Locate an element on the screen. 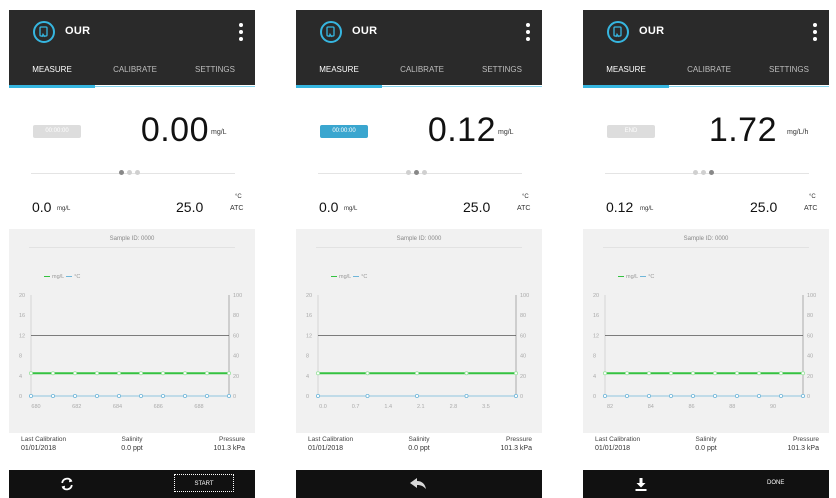 The width and height of the screenshot is (836, 498). app-title: OUR is located at coordinates (365, 31).